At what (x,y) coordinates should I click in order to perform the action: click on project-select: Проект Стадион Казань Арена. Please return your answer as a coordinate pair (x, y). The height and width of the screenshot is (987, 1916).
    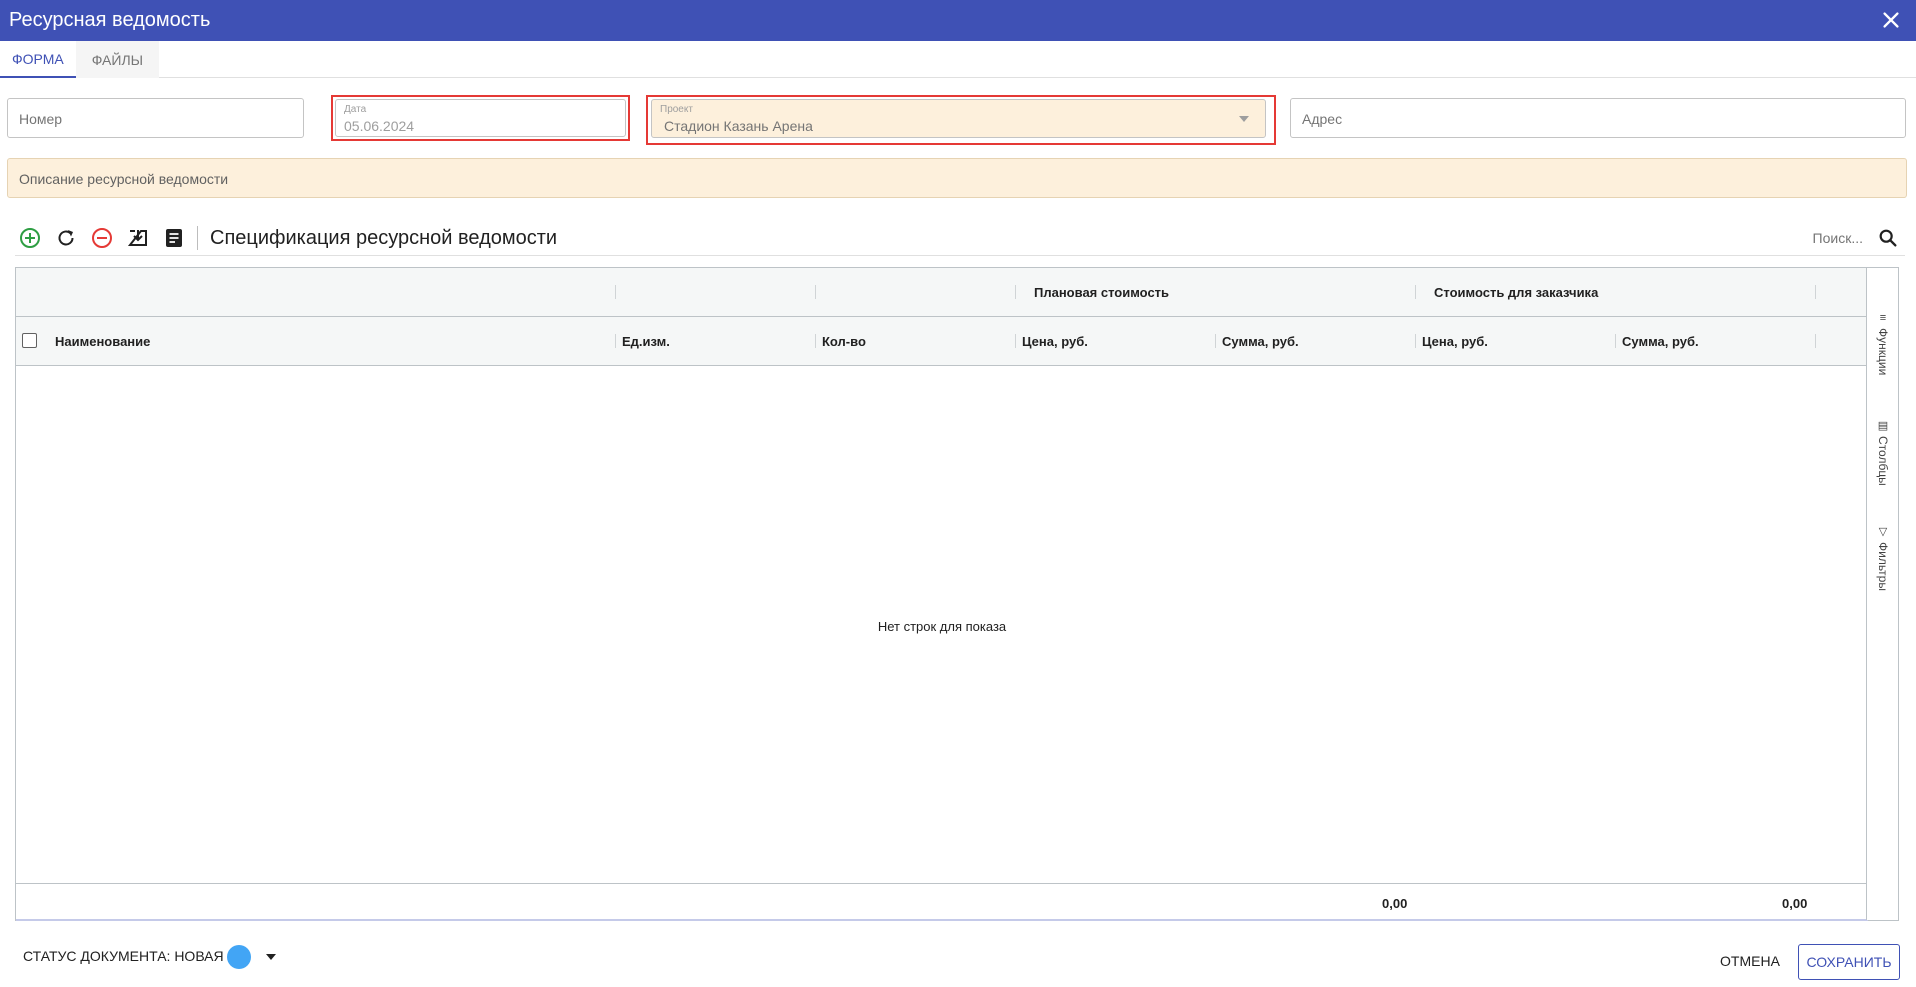
    Looking at the image, I should click on (958, 118).